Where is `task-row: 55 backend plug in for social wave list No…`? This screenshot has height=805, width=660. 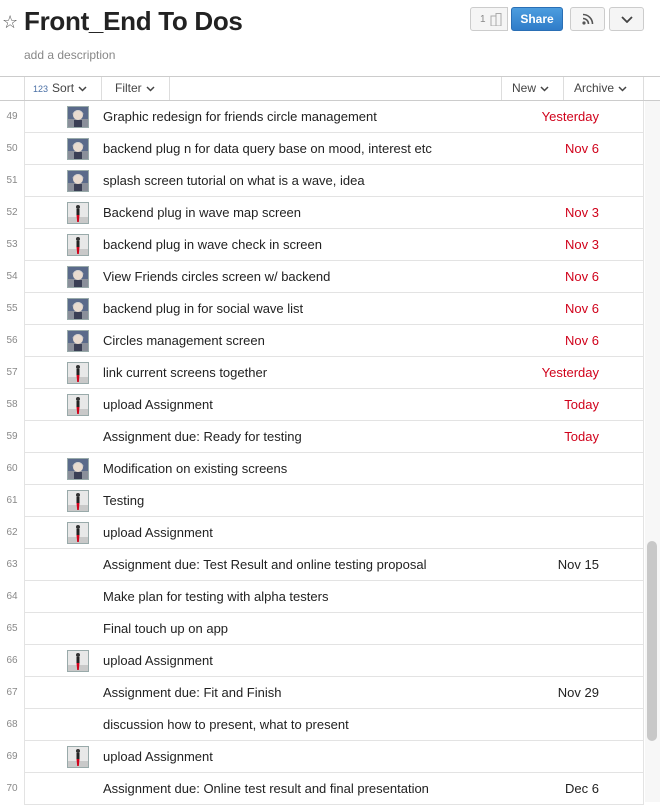
task-row: 55 backend plug in for social wave list No… is located at coordinates (330, 309).